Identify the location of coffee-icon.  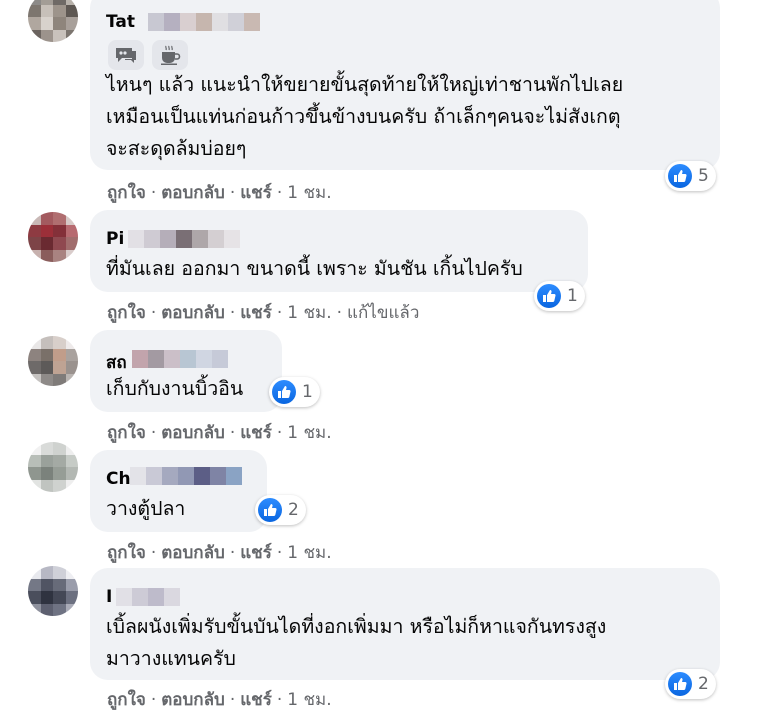
(170, 55).